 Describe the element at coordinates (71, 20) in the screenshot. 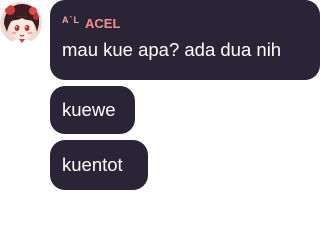

I see `sender-tag: A`L` at that location.